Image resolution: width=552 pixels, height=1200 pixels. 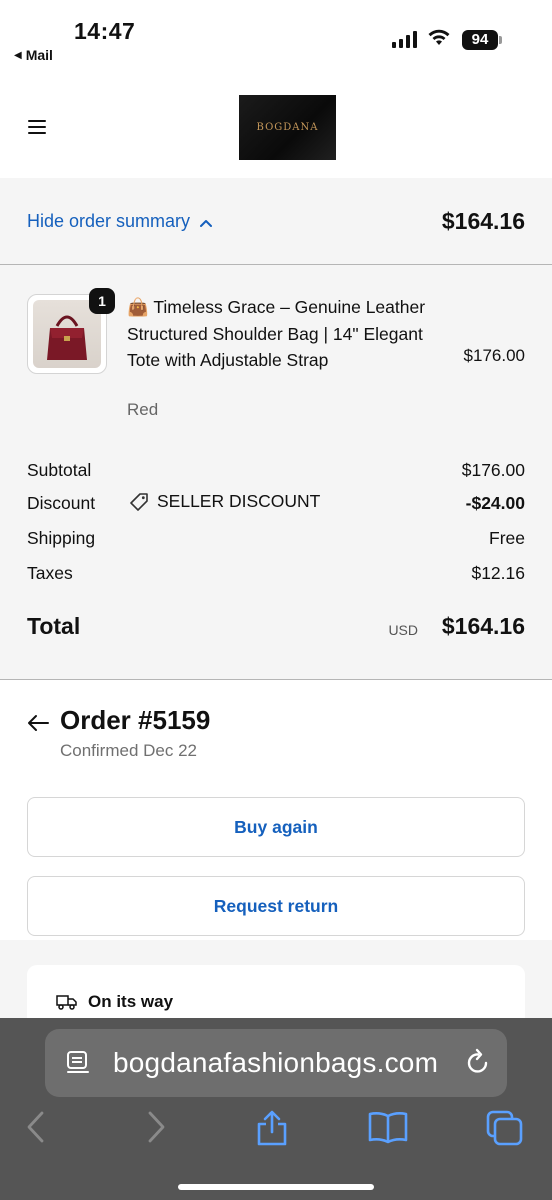 What do you see at coordinates (276, 1187) in the screenshot?
I see `home-indicator` at bounding box center [276, 1187].